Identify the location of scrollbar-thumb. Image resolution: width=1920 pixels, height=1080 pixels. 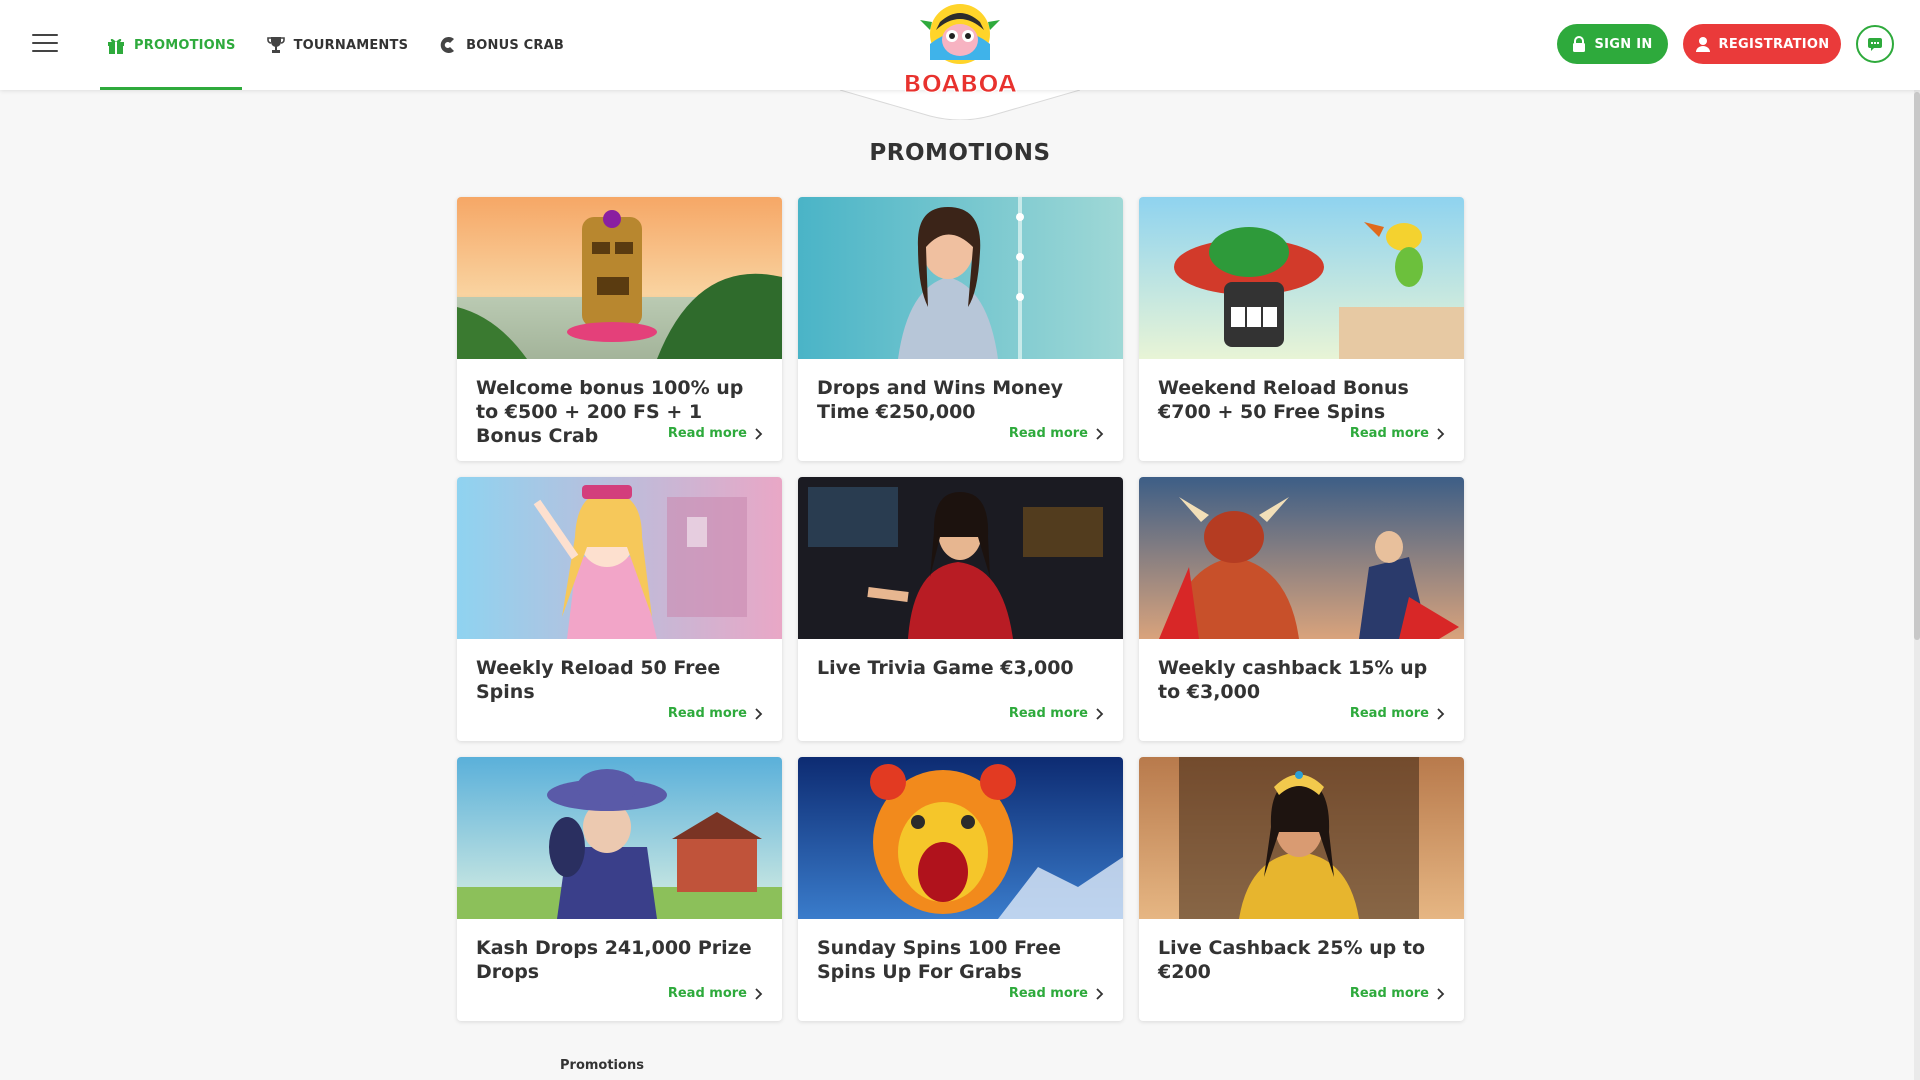
(1917, 366).